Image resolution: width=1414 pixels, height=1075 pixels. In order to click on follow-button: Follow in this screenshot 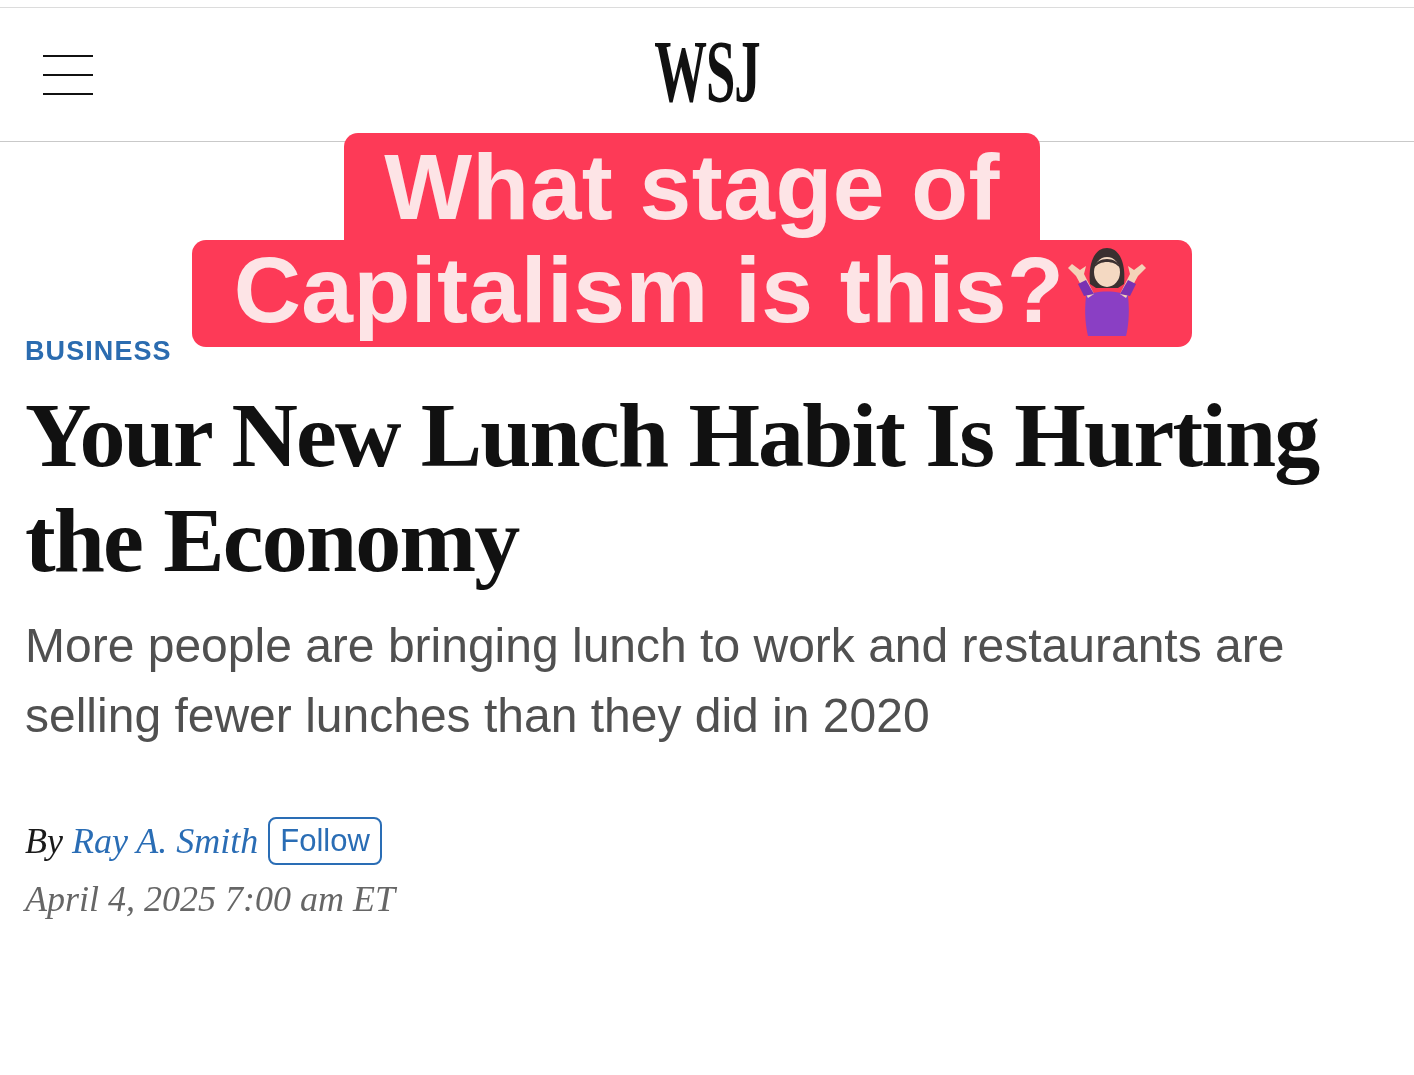, I will do `click(325, 841)`.